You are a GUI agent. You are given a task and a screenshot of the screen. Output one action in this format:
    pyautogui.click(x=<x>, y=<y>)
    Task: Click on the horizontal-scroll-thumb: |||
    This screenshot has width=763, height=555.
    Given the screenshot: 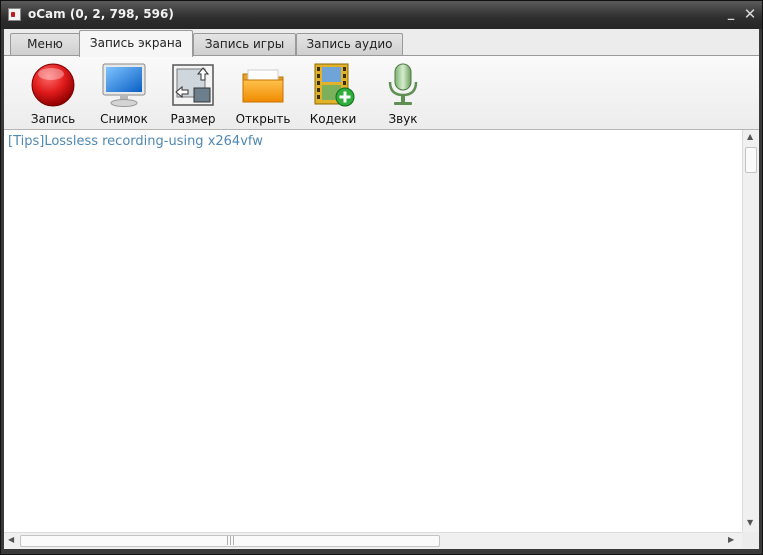 What is the action you would take?
    pyautogui.click(x=230, y=541)
    